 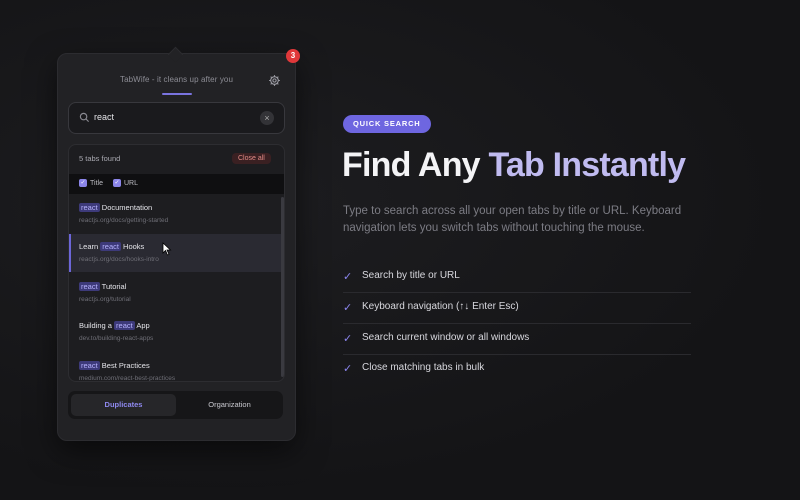 What do you see at coordinates (84, 117) in the screenshot?
I see `search-icon` at bounding box center [84, 117].